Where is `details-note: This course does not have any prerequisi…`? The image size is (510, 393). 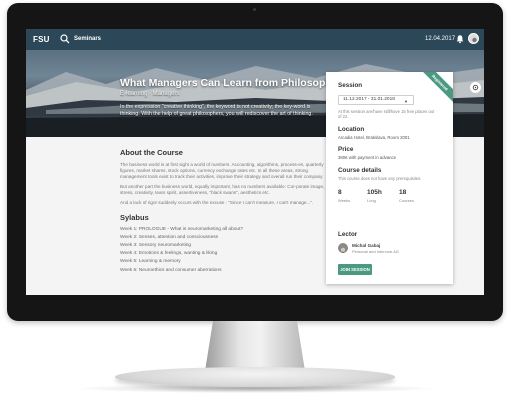 details-note: This course does not have any prerequisi… is located at coordinates (380, 178).